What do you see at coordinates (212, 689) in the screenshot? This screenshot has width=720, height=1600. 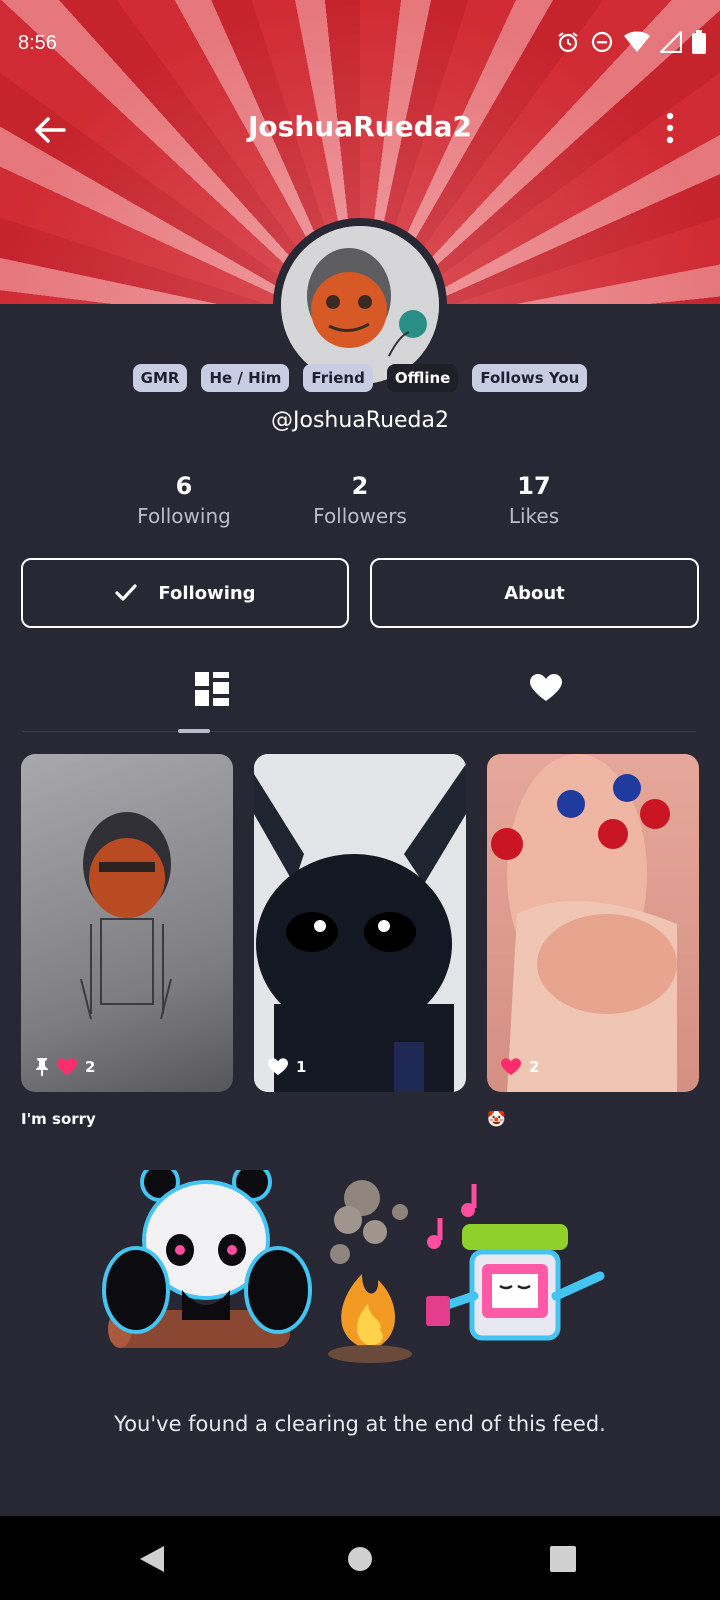 I see `grid-icon` at bounding box center [212, 689].